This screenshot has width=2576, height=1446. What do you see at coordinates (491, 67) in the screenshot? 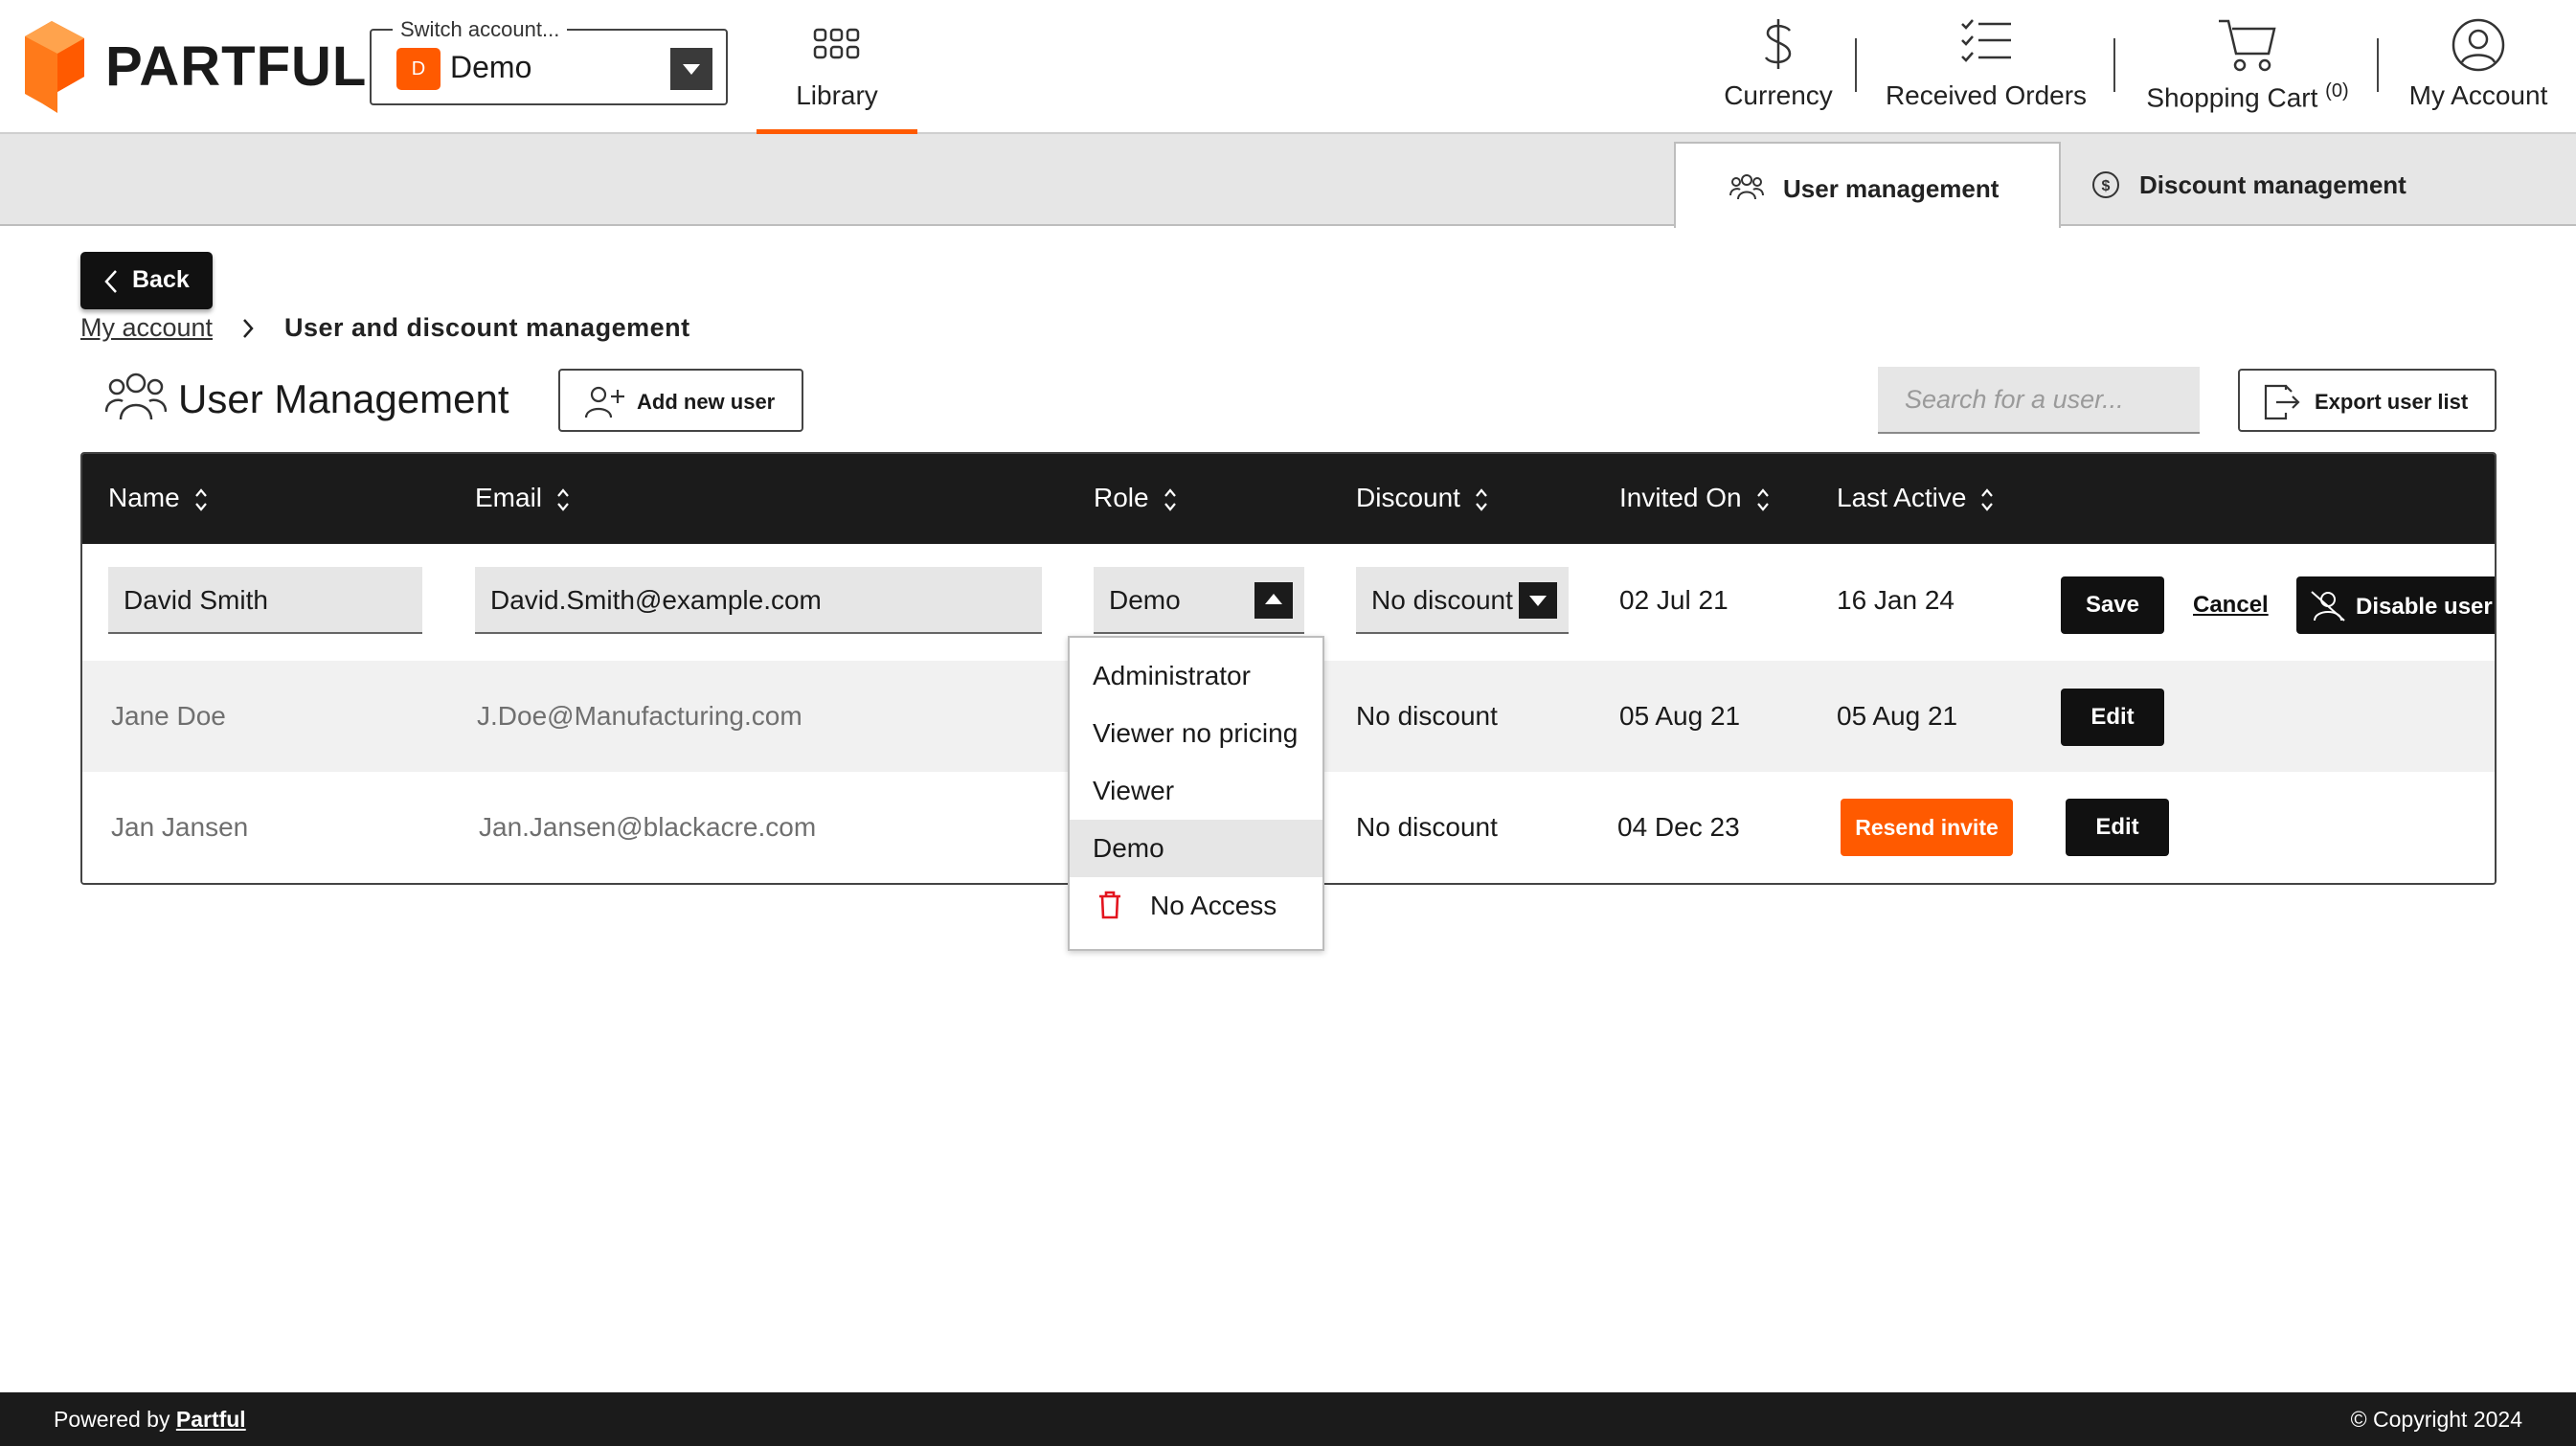
I see `account-switcher-value: Demo` at bounding box center [491, 67].